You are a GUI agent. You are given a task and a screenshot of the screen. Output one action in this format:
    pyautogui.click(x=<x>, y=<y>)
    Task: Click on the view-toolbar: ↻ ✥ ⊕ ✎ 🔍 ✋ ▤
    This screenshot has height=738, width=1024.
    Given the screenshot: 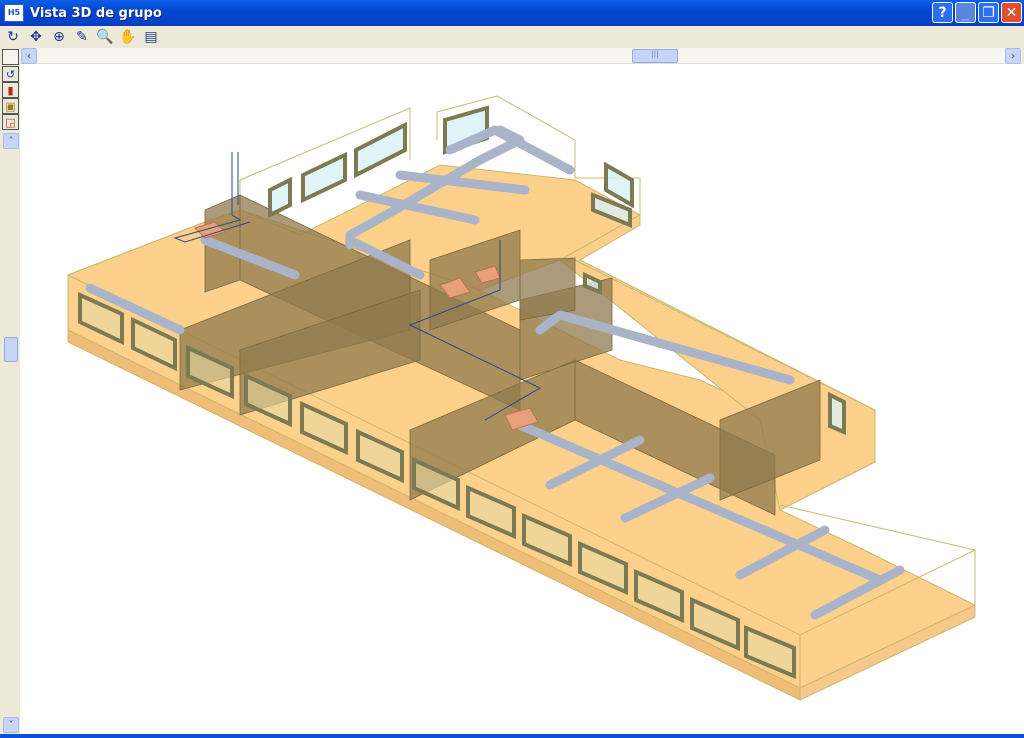 What is the action you would take?
    pyautogui.click(x=512, y=37)
    